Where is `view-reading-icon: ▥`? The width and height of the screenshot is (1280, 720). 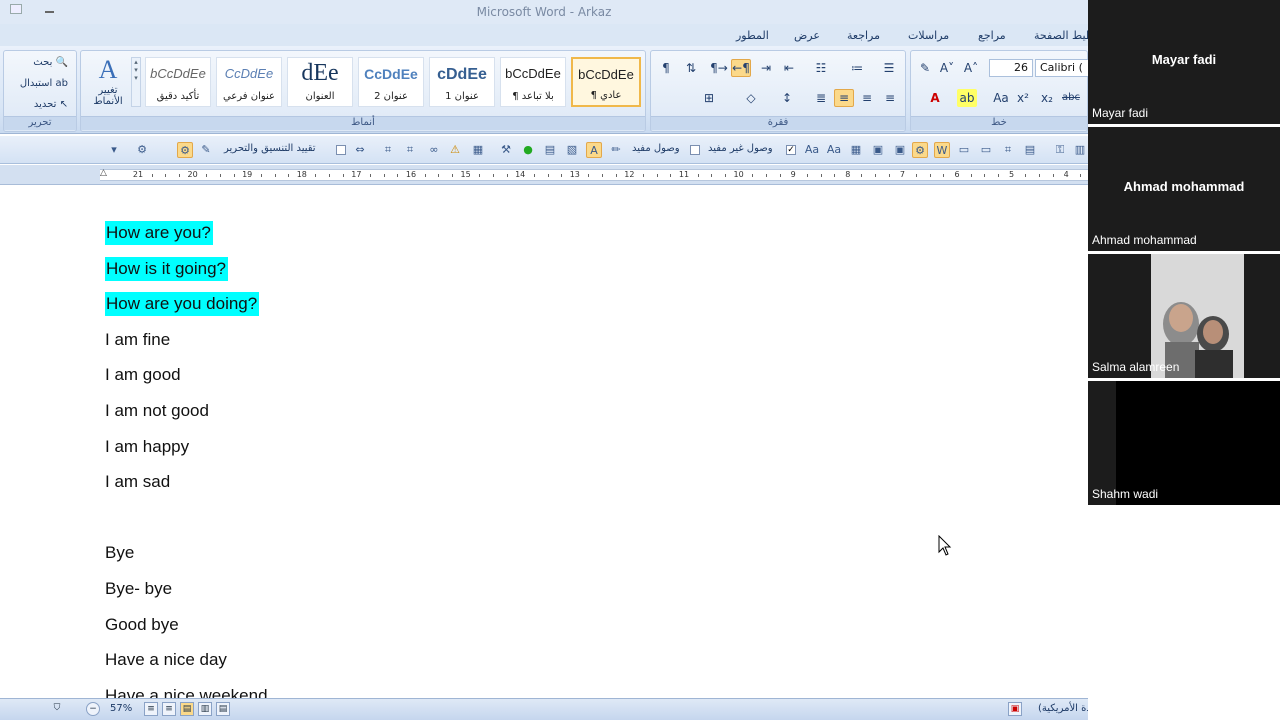
view-reading-icon: ▥ is located at coordinates (205, 709).